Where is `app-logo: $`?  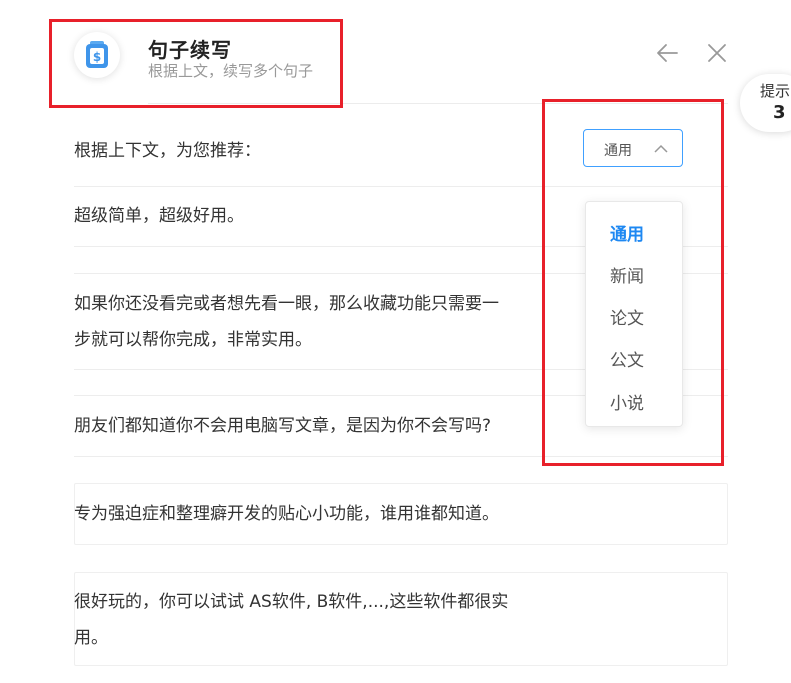
app-logo: $ is located at coordinates (97, 55).